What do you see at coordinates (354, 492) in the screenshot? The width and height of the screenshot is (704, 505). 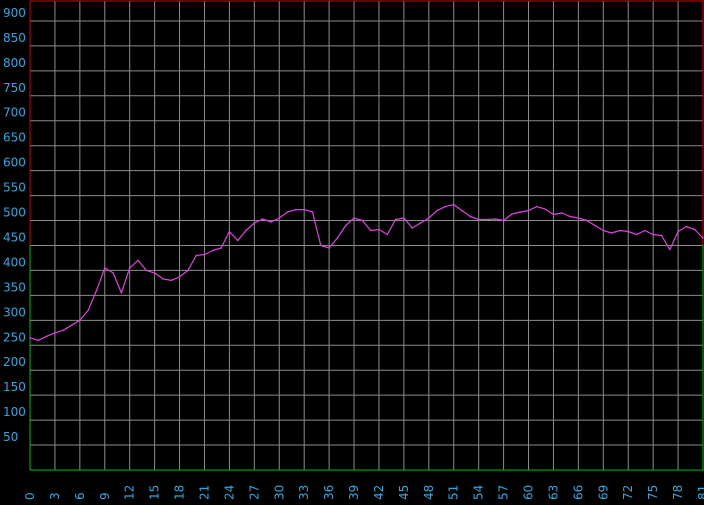 I see `x-tick-label: 39` at bounding box center [354, 492].